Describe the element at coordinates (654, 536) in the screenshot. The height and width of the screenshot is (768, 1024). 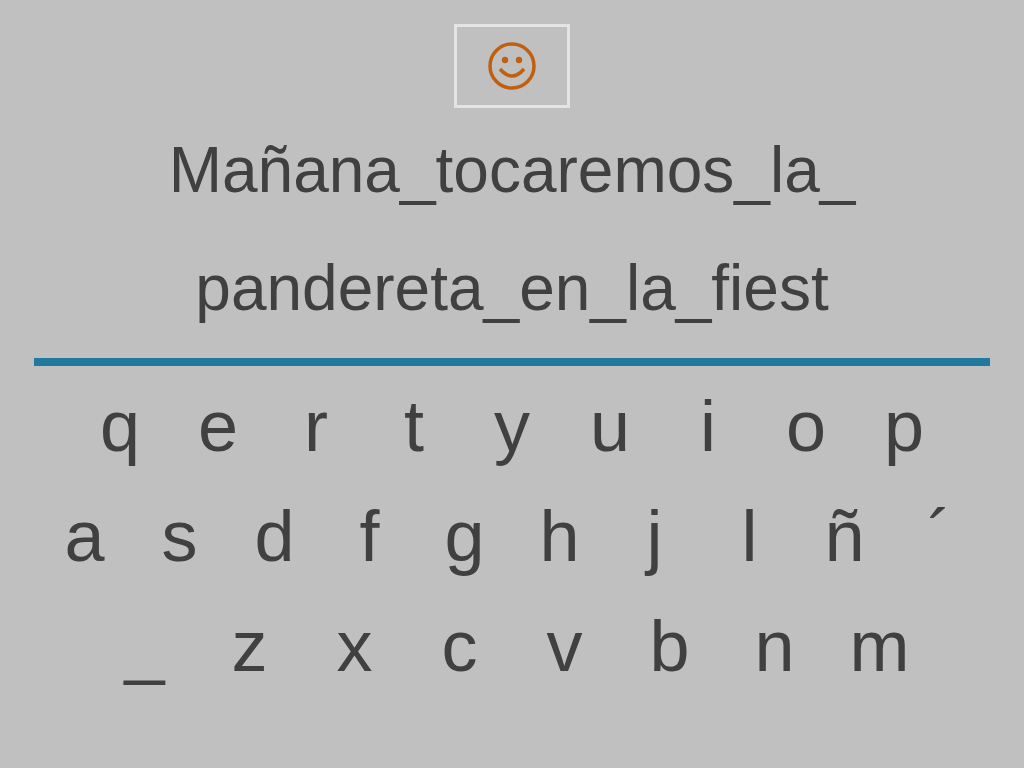
I see `letter-key: j` at that location.